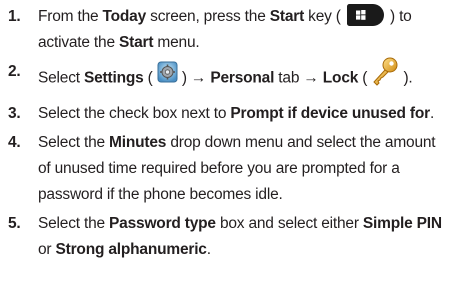 Image resolution: width=472 pixels, height=294 pixels. What do you see at coordinates (365, 14) in the screenshot?
I see `start-key-icon` at bounding box center [365, 14].